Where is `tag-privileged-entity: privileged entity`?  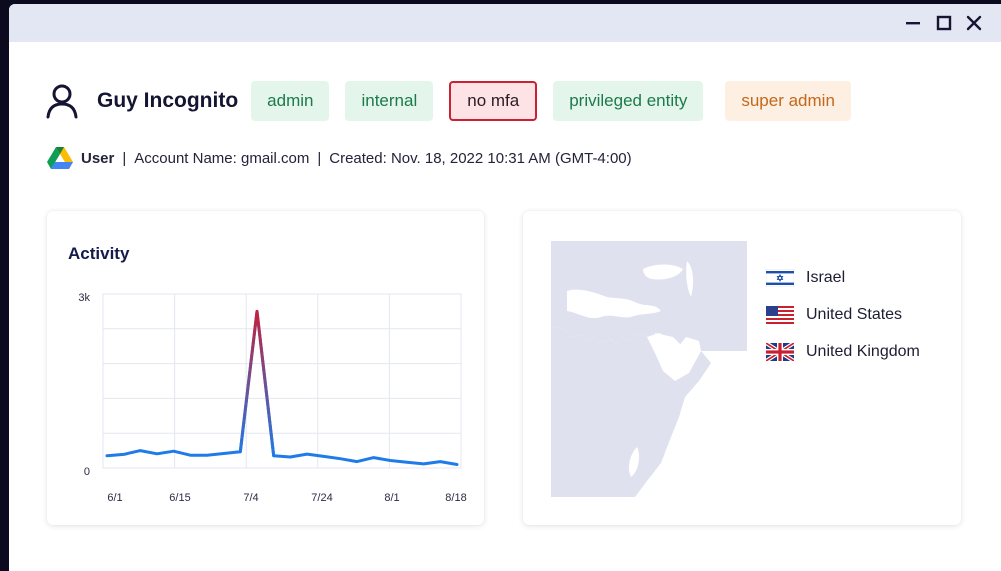
tag-privileged-entity: privileged entity is located at coordinates (628, 101).